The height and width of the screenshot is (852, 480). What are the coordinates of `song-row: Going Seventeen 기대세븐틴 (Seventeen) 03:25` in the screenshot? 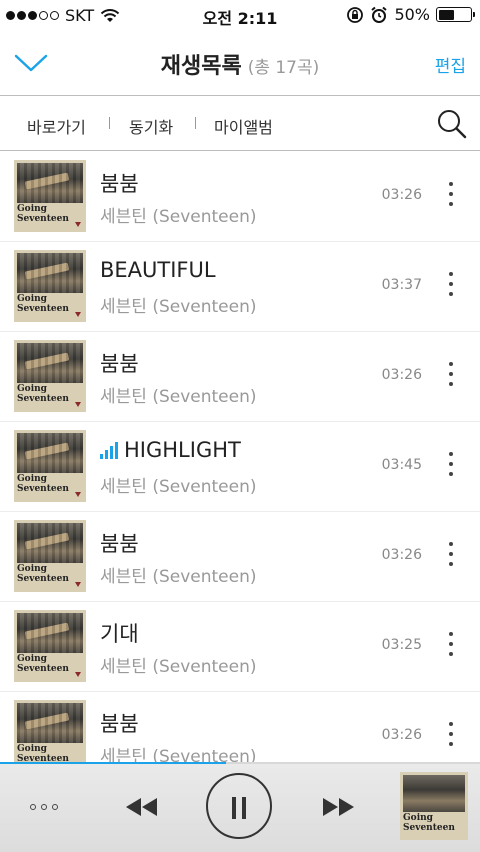 It's located at (240, 647).